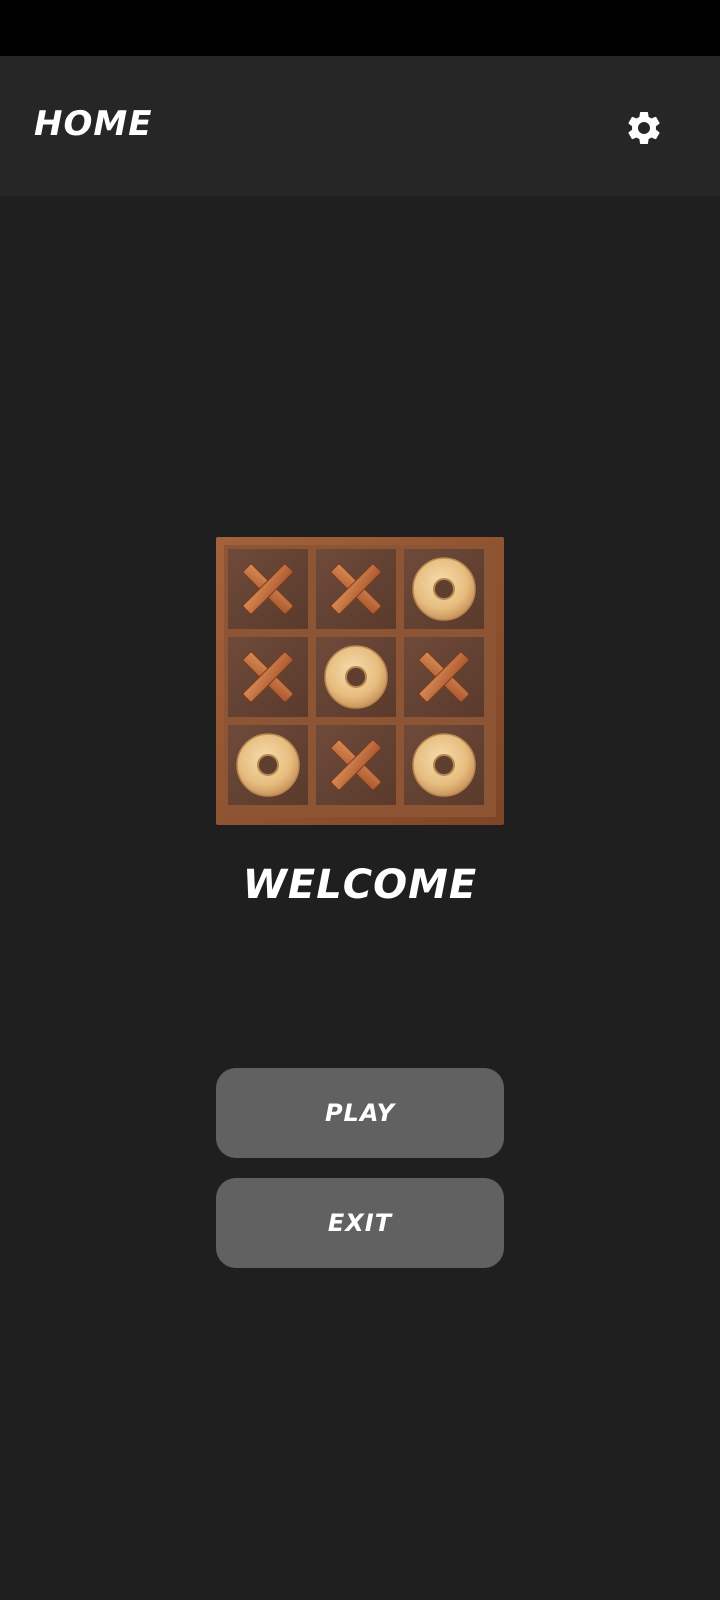 This screenshot has height=1600, width=720. I want to click on welcome-heading: WELCOME, so click(360, 885).